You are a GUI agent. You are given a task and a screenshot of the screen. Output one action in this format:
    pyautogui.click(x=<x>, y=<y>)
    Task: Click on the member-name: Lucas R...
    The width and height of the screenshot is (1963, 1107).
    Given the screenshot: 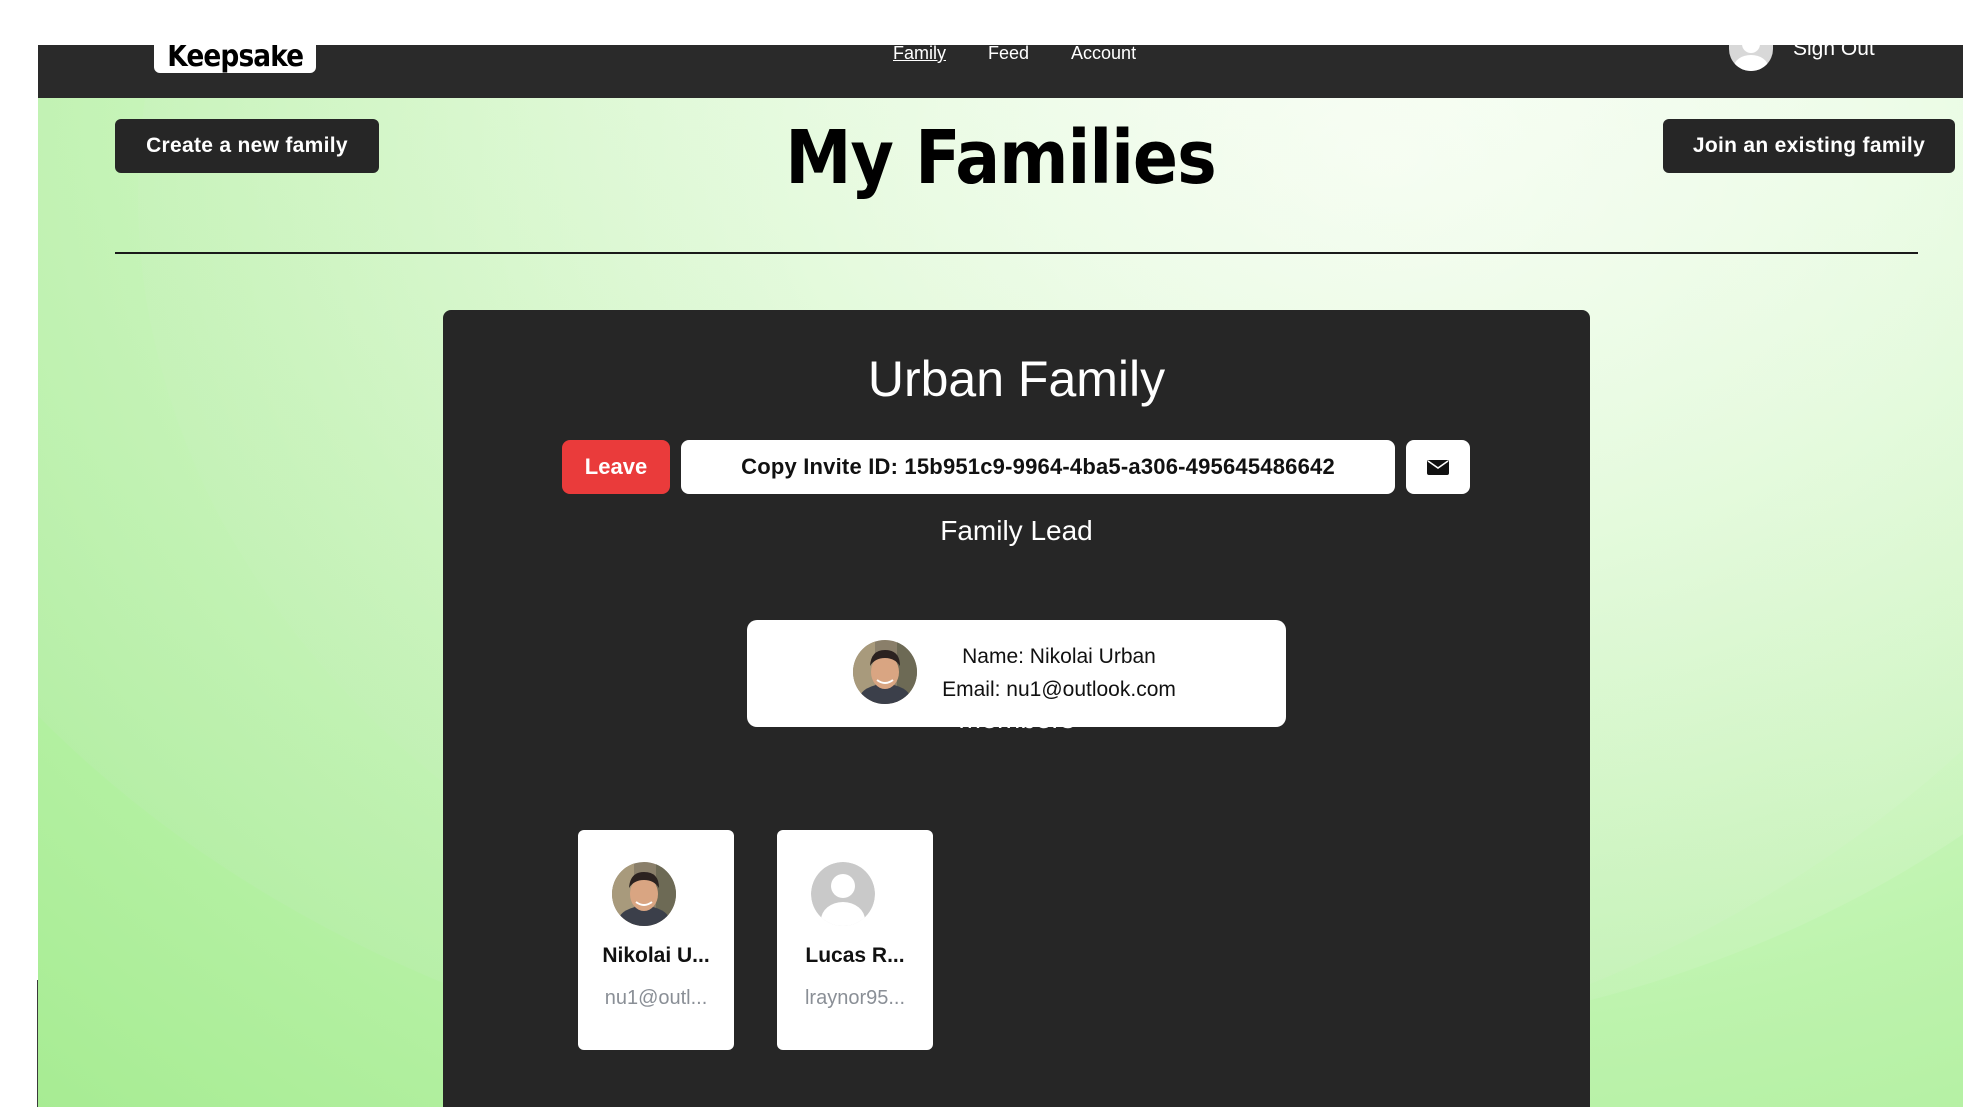 What is the action you would take?
    pyautogui.click(x=855, y=955)
    